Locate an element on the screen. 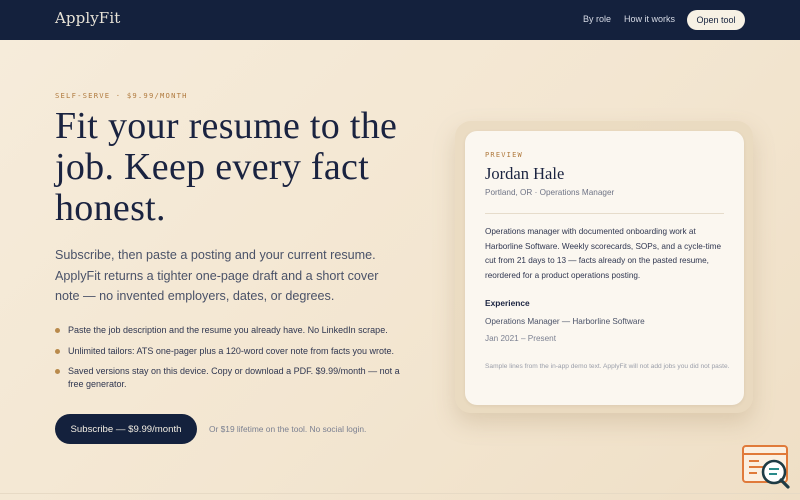  pricing-eyebrow: SELF-SERVE · $9.99/MONTH is located at coordinates (121, 95).